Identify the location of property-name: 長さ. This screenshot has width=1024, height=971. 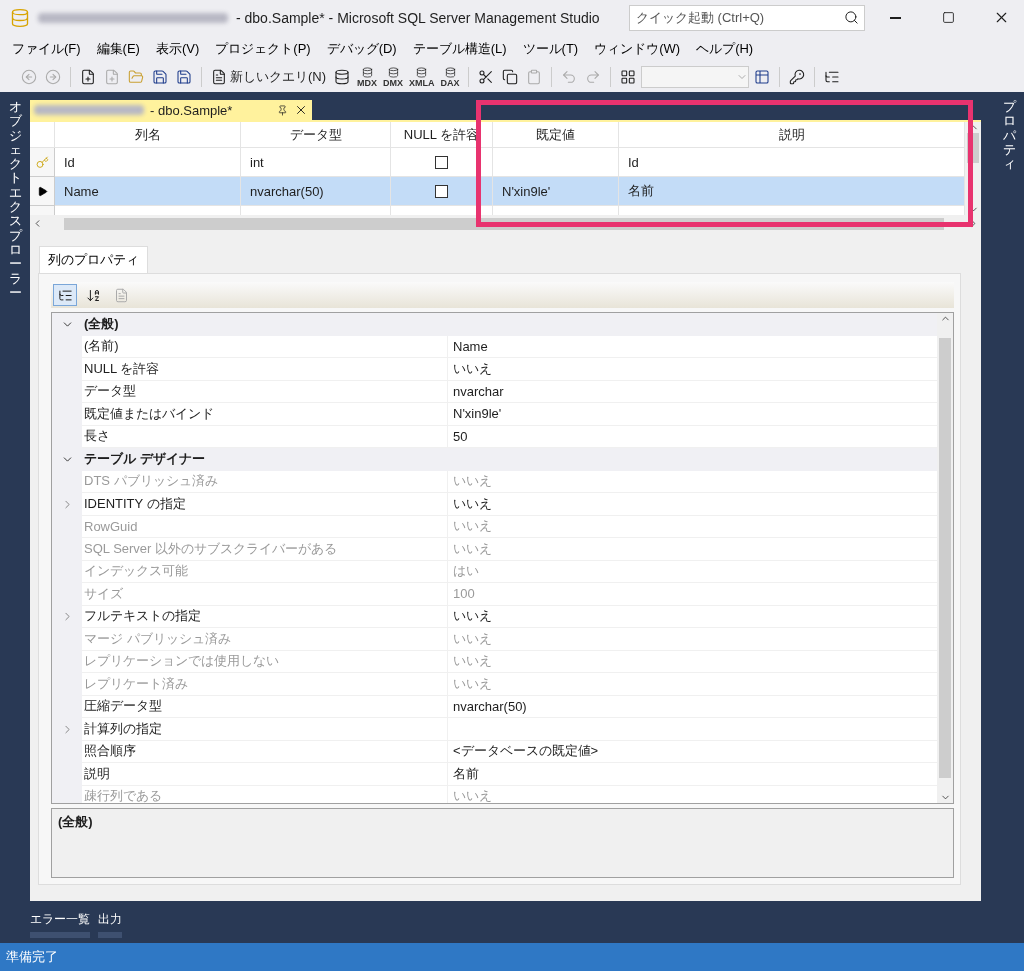
(265, 436).